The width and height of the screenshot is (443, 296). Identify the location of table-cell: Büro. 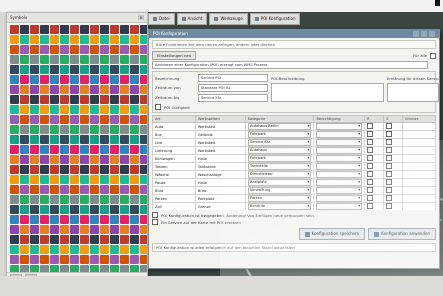
(174, 190).